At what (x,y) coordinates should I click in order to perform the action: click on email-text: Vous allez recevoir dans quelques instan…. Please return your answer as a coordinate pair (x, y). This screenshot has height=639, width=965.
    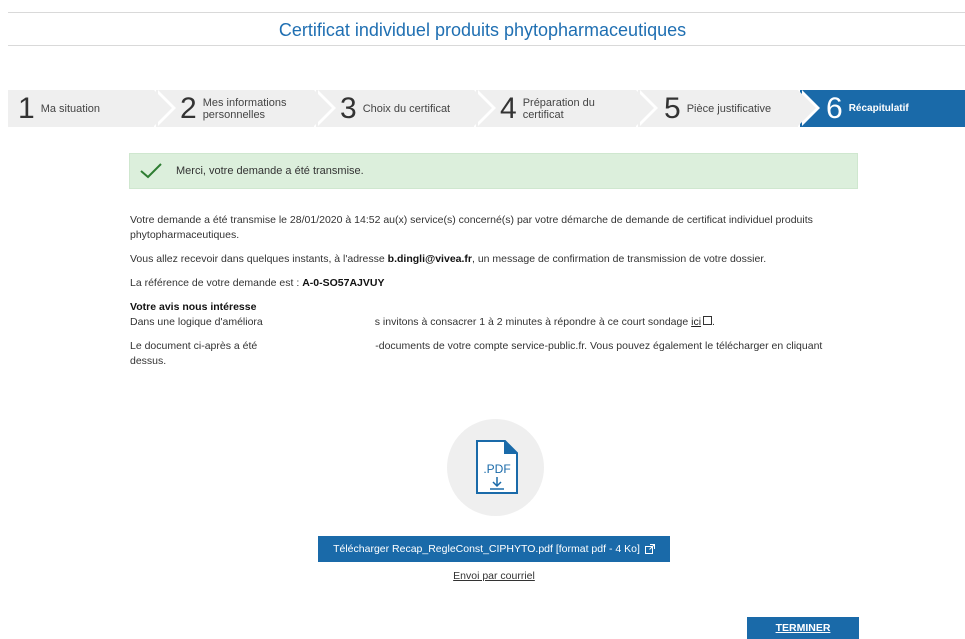
    Looking at the image, I should click on (448, 259).